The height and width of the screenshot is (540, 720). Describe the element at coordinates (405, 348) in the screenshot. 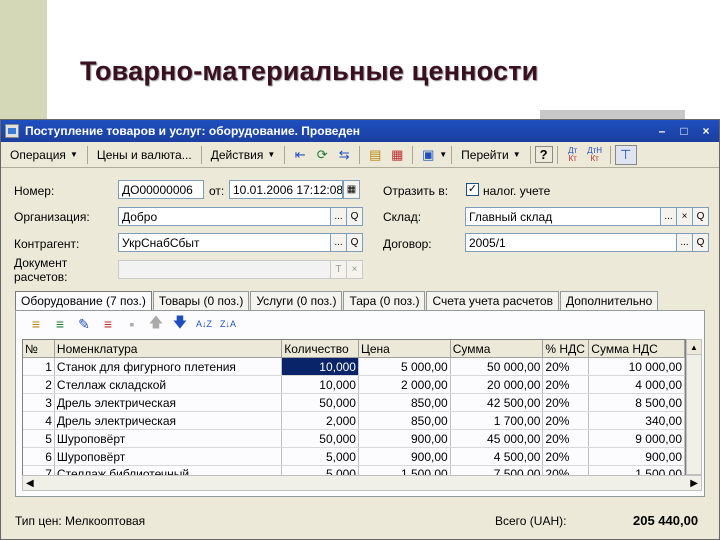

I see `column-header-price: Цена` at that location.